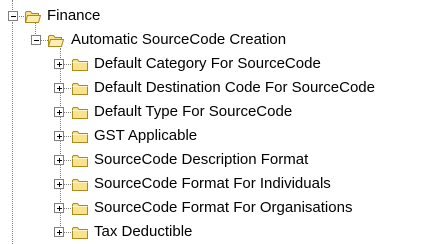 The width and height of the screenshot is (441, 244). What do you see at coordinates (212, 184) in the screenshot?
I see `tree-node-label: SourceCode Format For Individuals` at bounding box center [212, 184].